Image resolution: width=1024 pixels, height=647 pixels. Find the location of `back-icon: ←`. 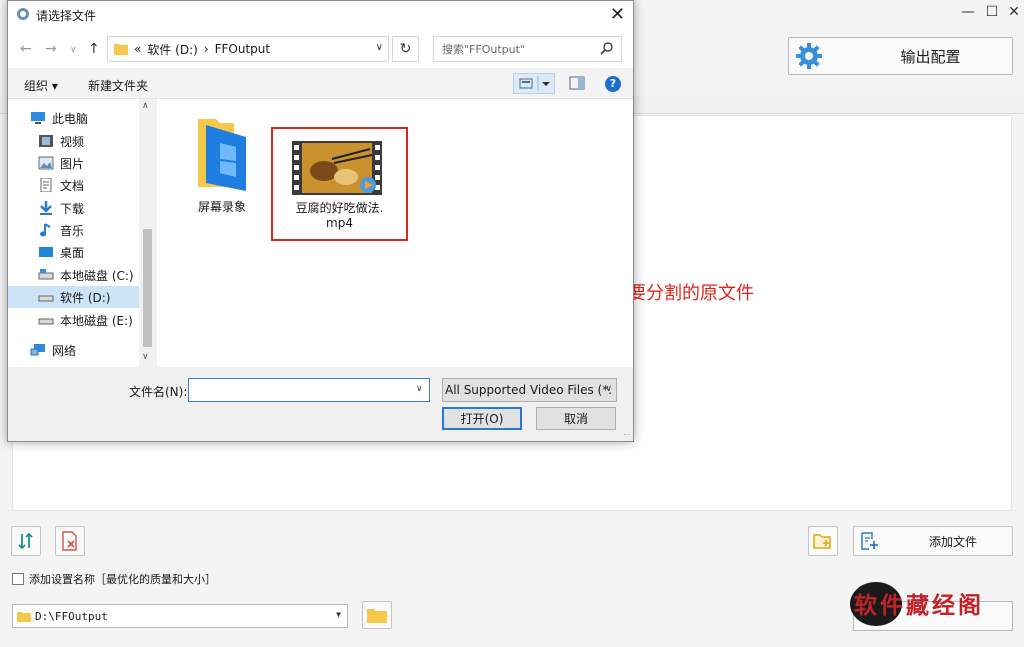

back-icon: ← is located at coordinates (26, 49).